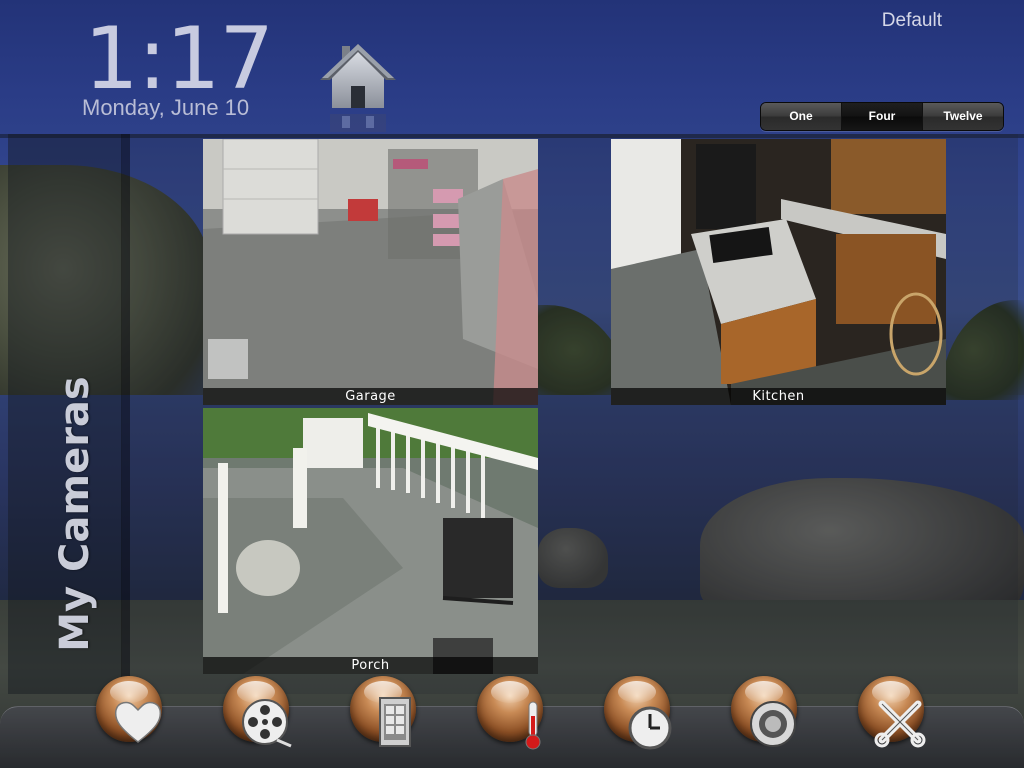 Image resolution: width=1024 pixels, height=768 pixels. What do you see at coordinates (126, 414) in the screenshot?
I see `sidebar-shade` at bounding box center [126, 414].